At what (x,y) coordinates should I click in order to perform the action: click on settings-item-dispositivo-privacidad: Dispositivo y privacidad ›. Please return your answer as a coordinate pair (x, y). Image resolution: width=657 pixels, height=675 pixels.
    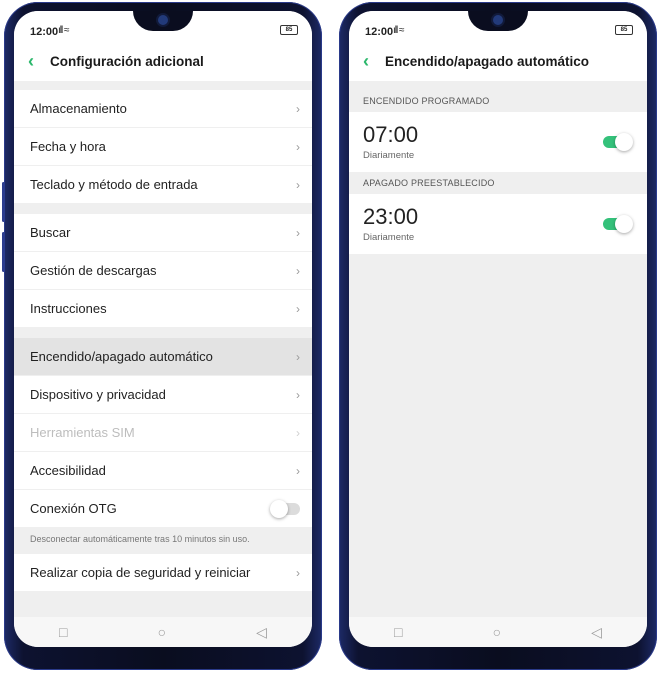
    Looking at the image, I should click on (163, 395).